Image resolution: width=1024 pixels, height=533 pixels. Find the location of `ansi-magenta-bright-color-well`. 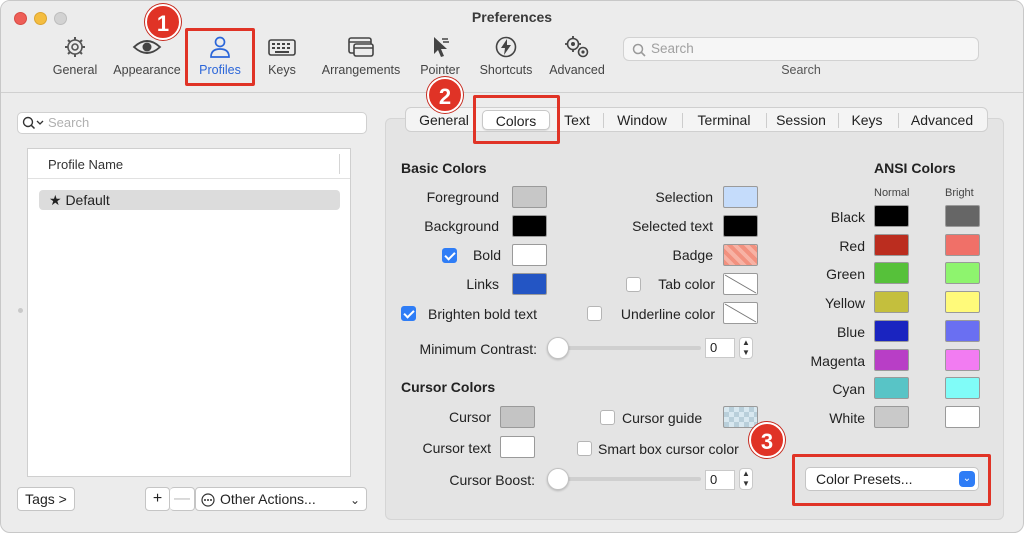

ansi-magenta-bright-color-well is located at coordinates (962, 360).